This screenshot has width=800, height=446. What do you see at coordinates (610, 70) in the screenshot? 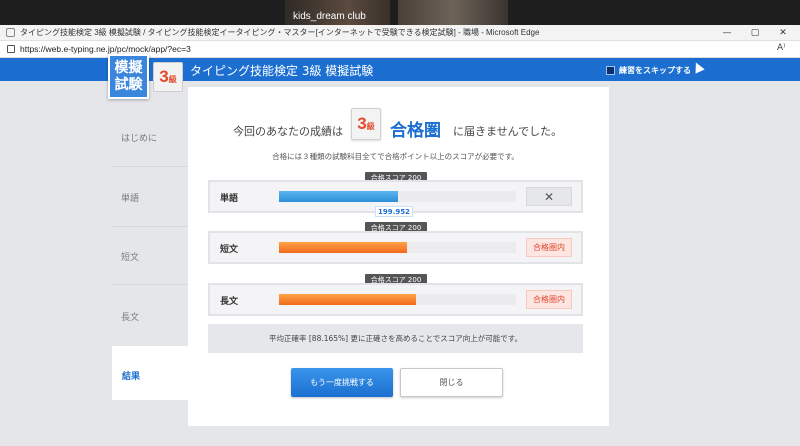
I see `skip-practice-checkbox` at bounding box center [610, 70].